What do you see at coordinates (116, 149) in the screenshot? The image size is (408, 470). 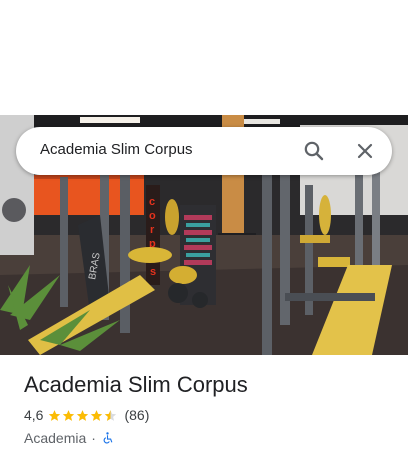 I see `search-input: Academia Slim Corpus` at bounding box center [116, 149].